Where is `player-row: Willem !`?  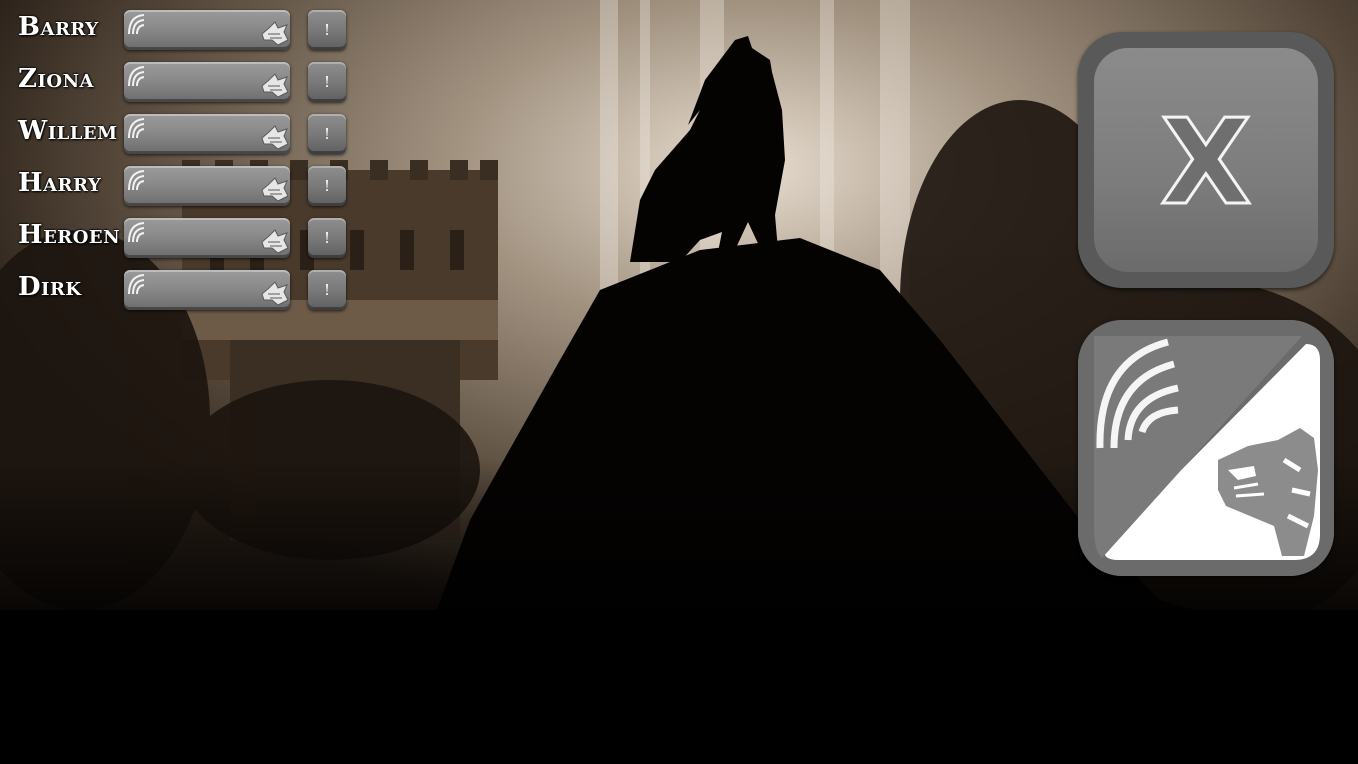
player-row: Willem ! is located at coordinates (184, 135).